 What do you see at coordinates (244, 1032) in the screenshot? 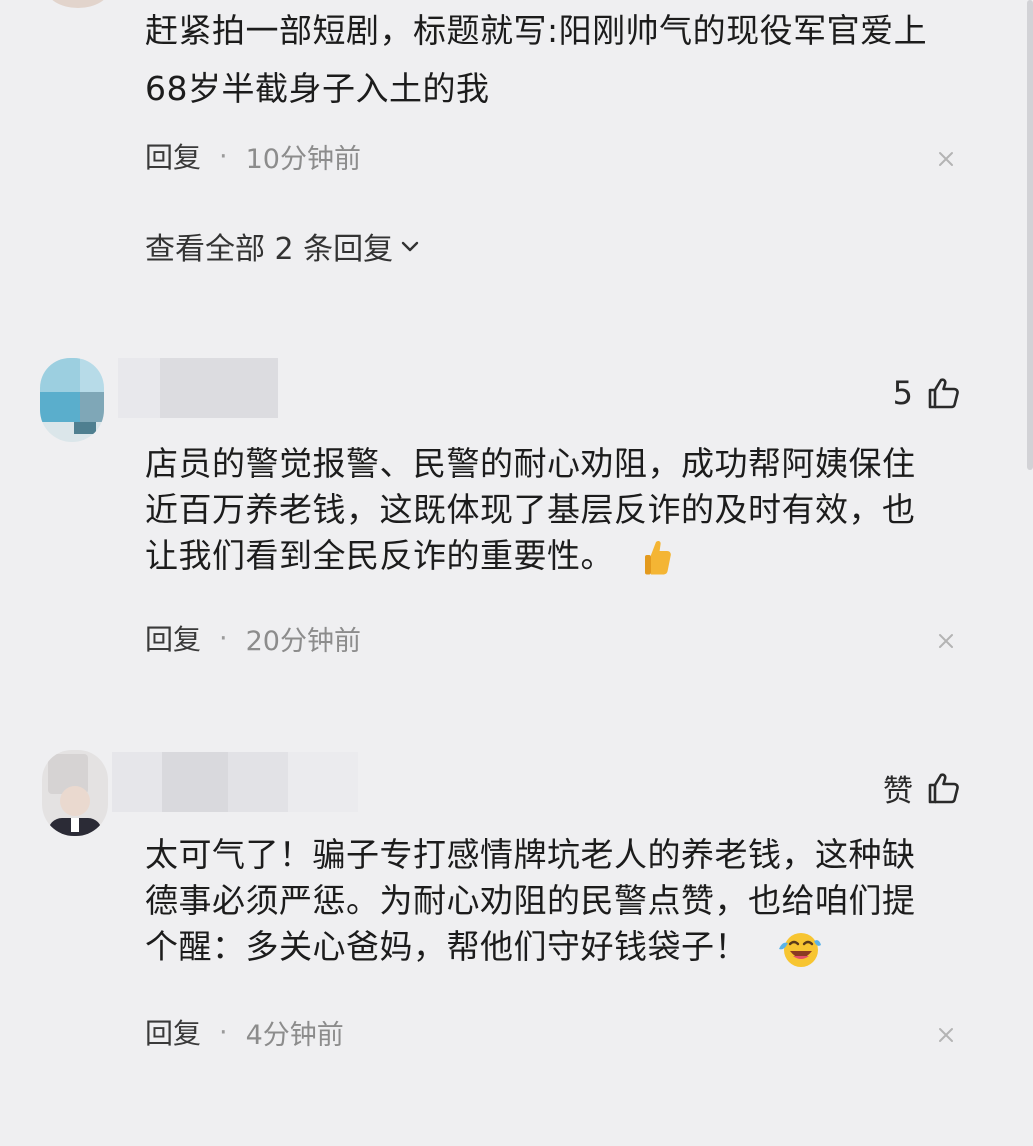
I see `comment-meta: 回复 · 4分钟前` at bounding box center [244, 1032].